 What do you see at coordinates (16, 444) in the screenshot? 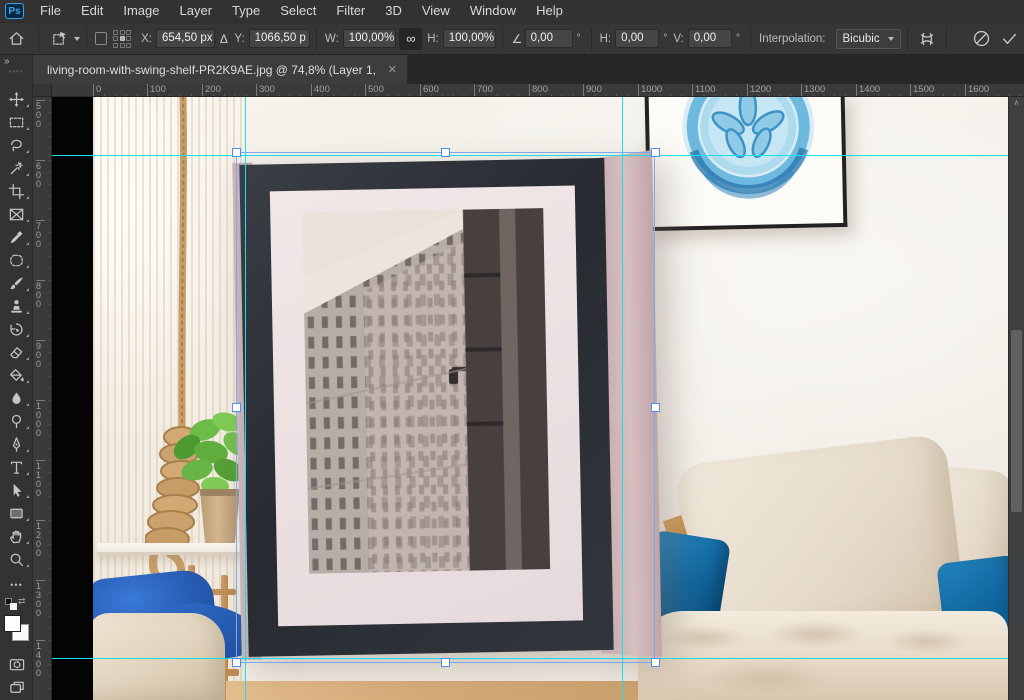
I see `pen-tool` at bounding box center [16, 444].